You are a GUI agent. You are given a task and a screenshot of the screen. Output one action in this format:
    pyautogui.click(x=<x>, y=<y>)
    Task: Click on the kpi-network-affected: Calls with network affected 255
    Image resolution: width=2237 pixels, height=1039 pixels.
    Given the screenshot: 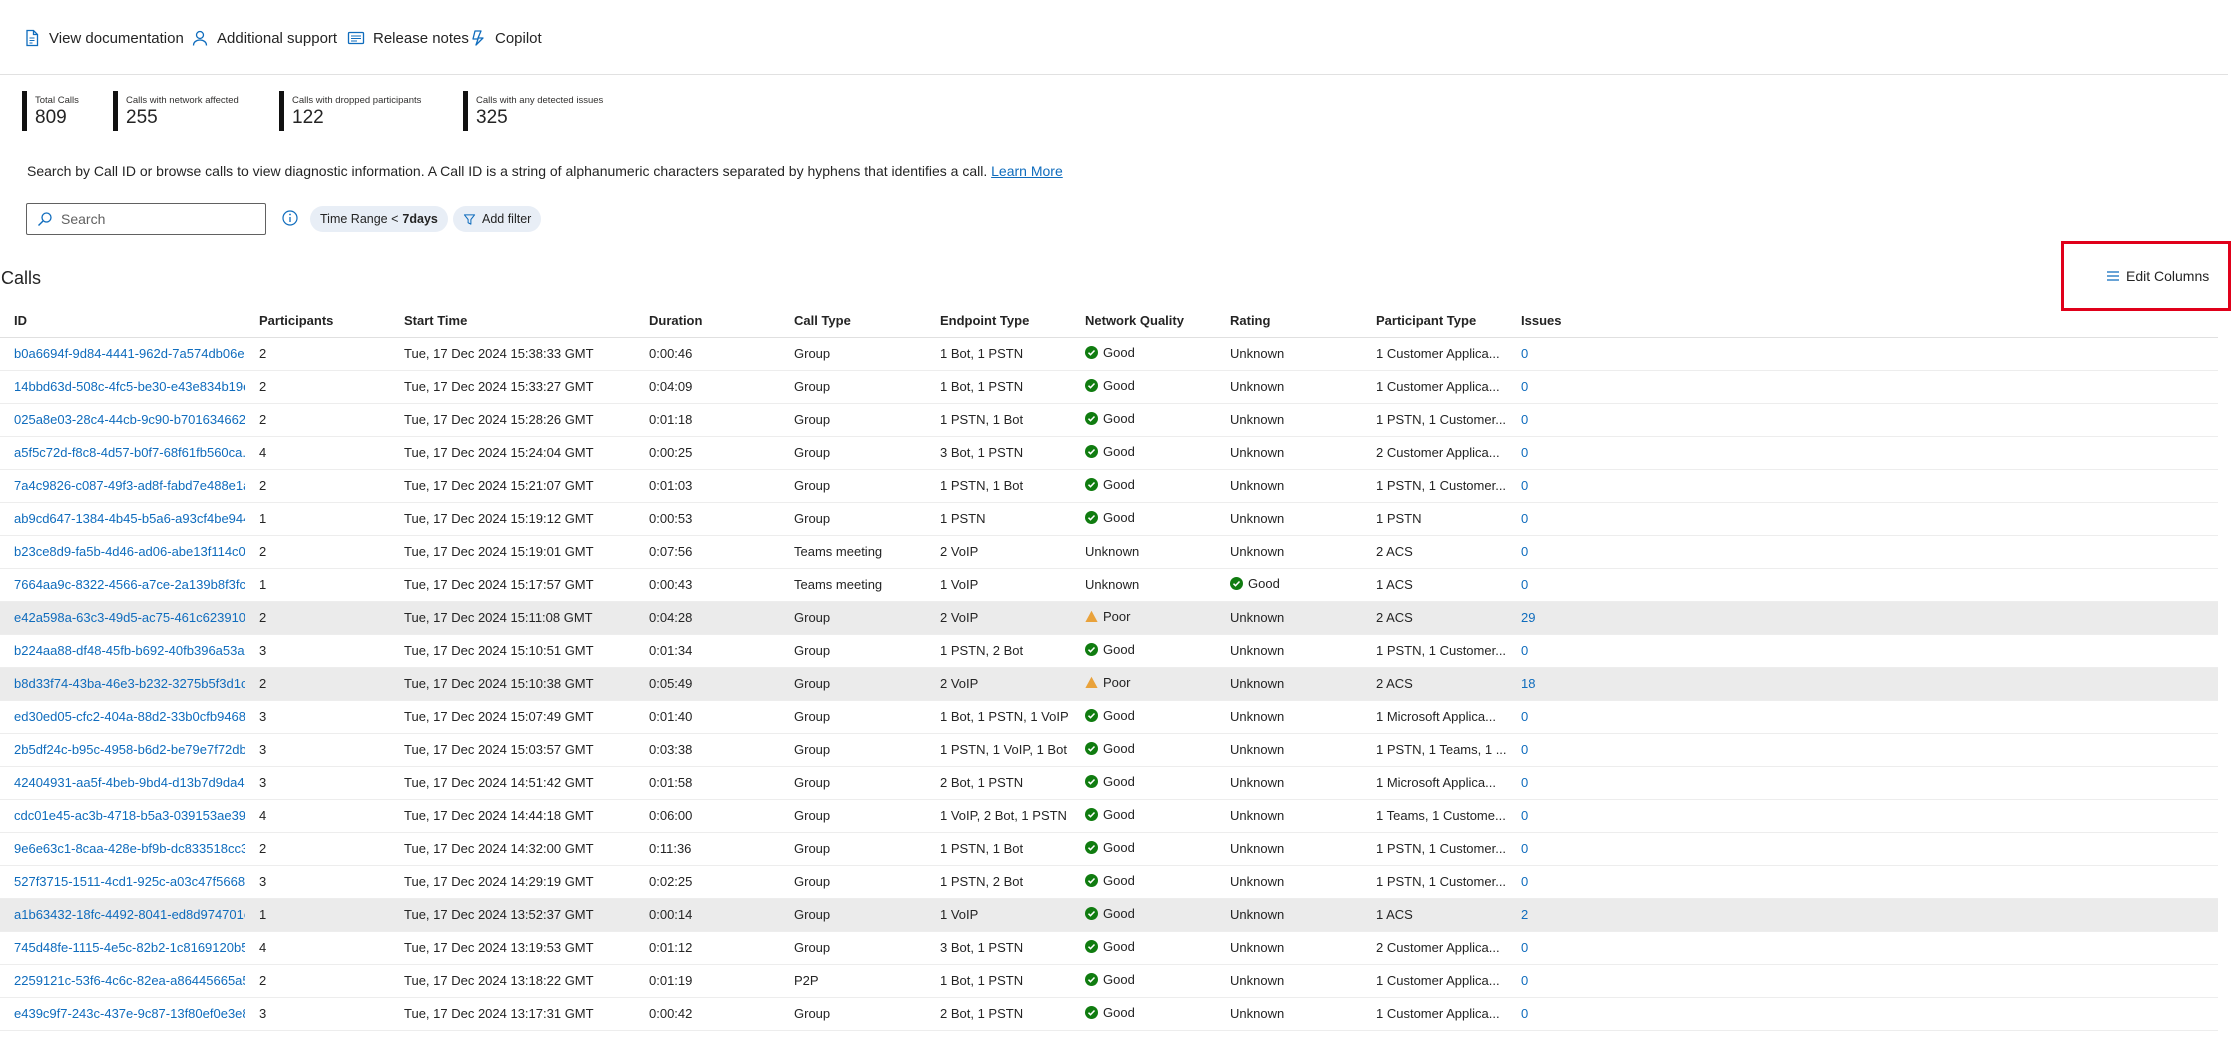 What is the action you would take?
    pyautogui.click(x=176, y=111)
    